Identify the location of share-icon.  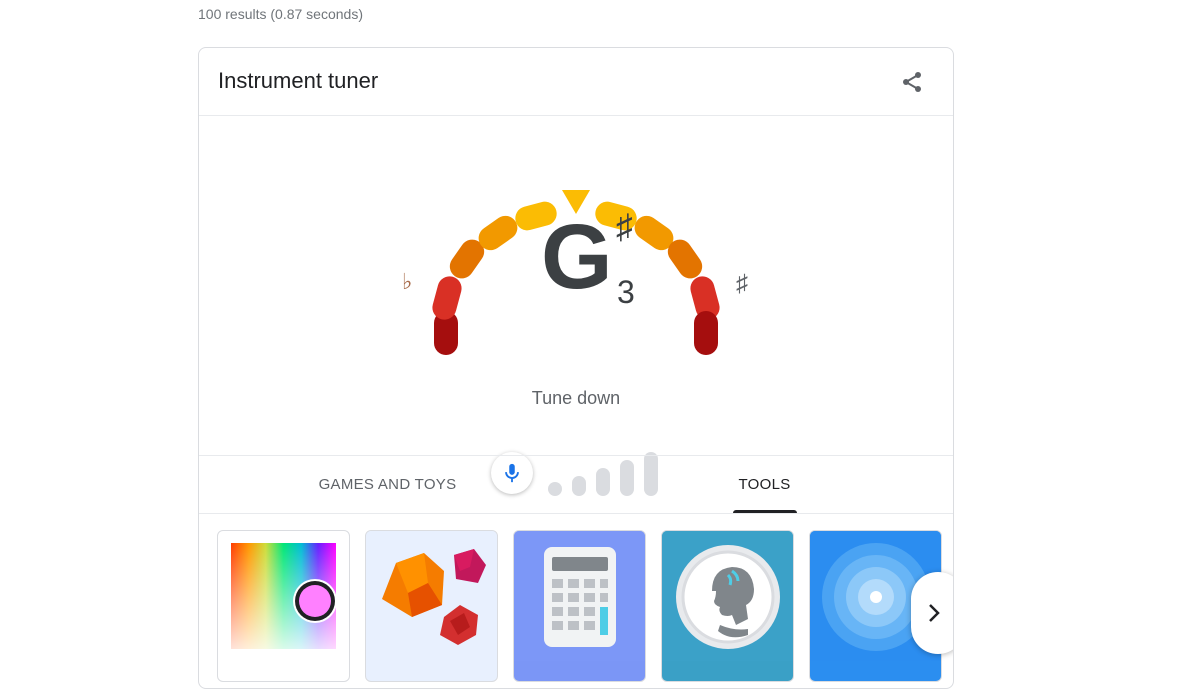
(912, 82).